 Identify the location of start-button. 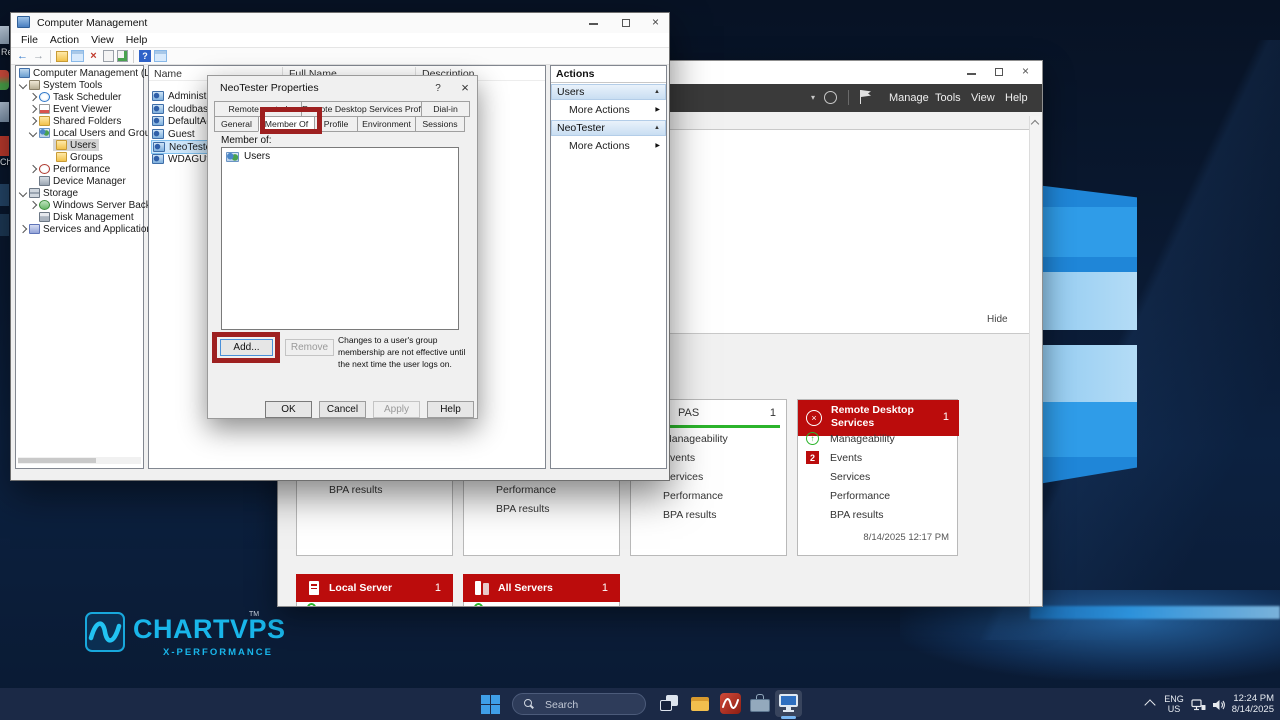
(490, 704).